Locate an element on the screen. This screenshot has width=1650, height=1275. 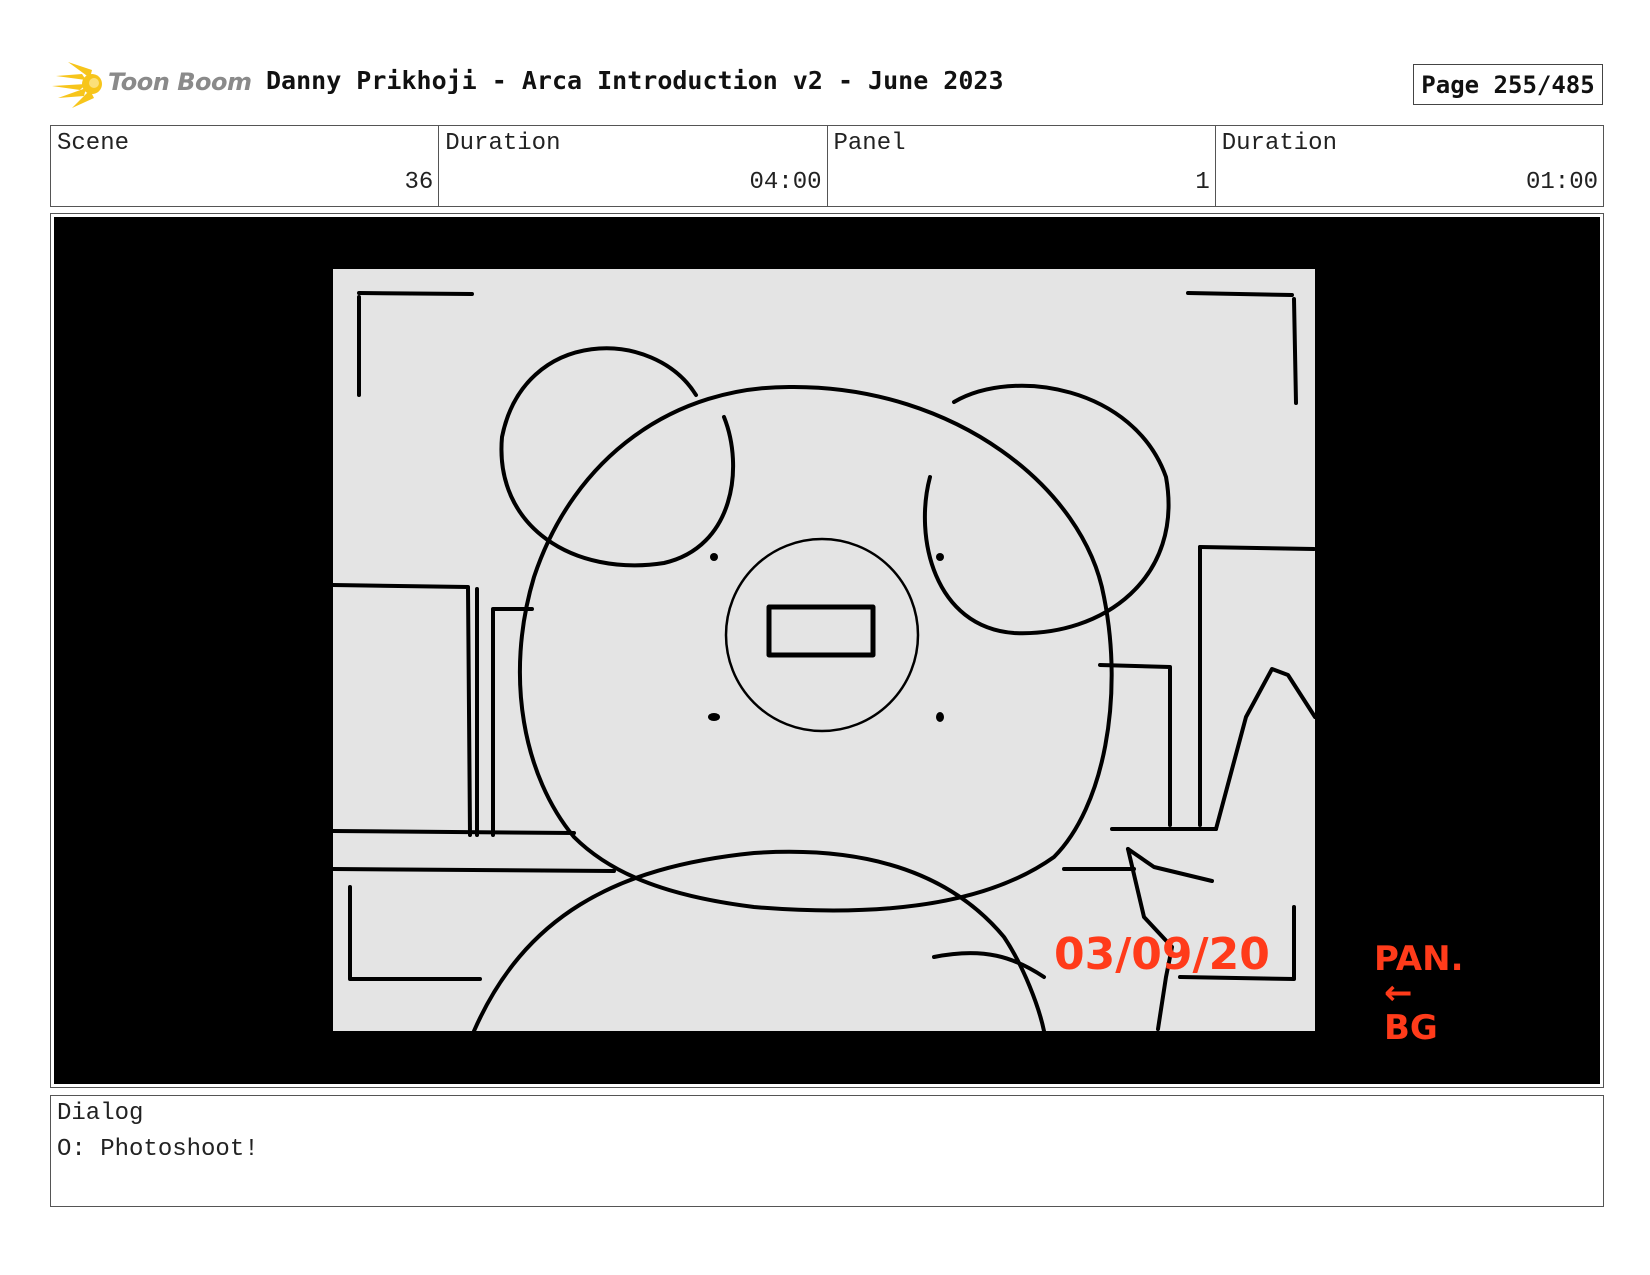
pan-arrow: ← is located at coordinates (1398, 993).